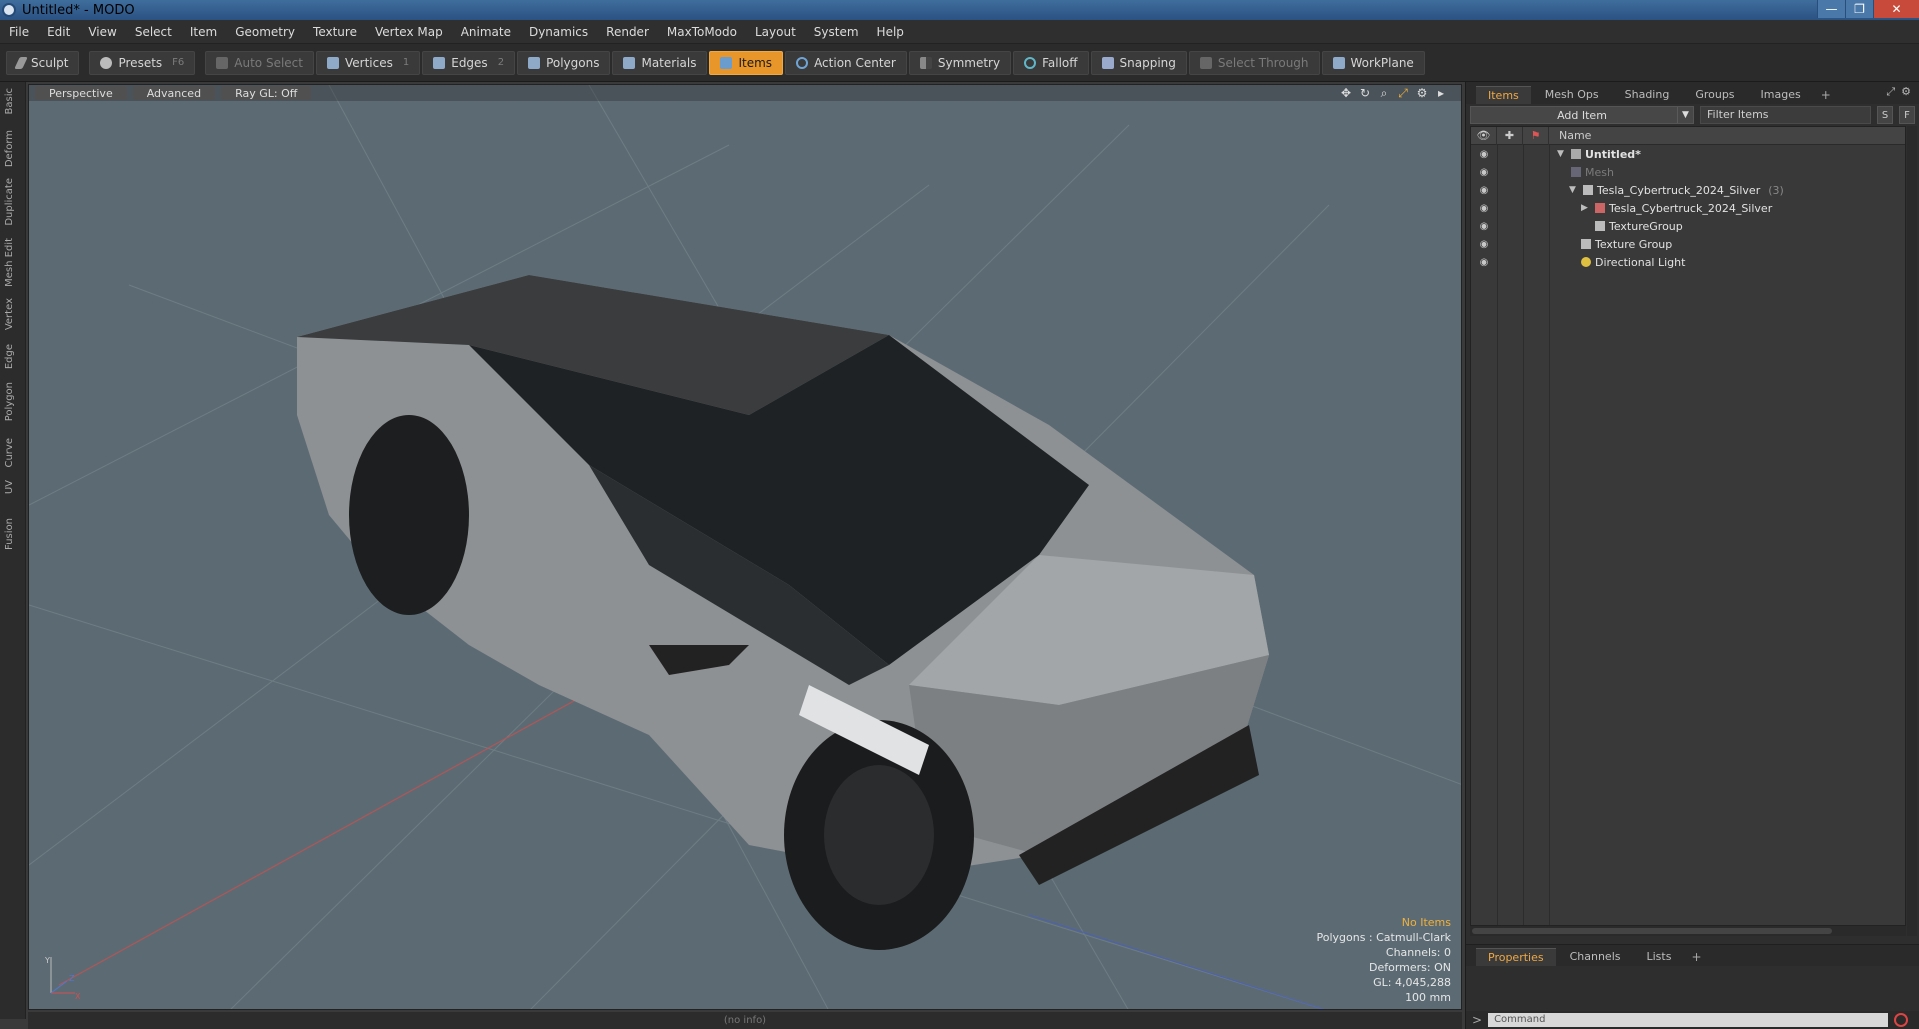 This screenshot has height=1029, width=1919. What do you see at coordinates (13, 356) in the screenshot?
I see `tab-edge: Edge` at bounding box center [13, 356].